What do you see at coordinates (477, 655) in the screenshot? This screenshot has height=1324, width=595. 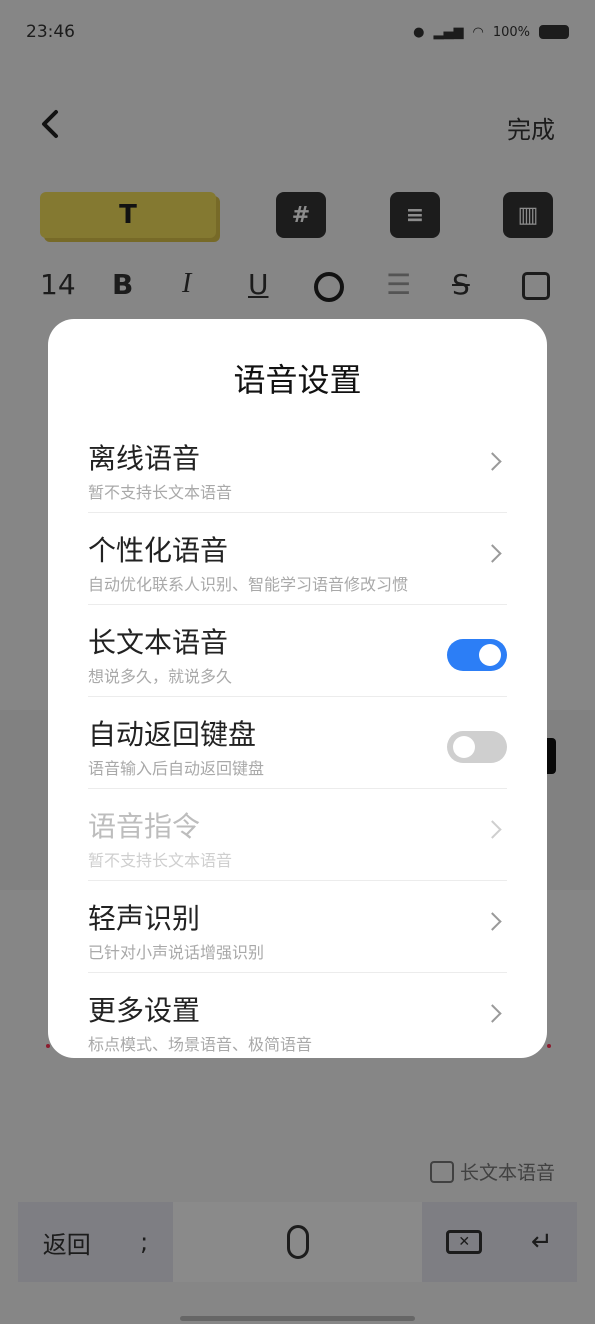 I see `long-text-voice-toggle` at bounding box center [477, 655].